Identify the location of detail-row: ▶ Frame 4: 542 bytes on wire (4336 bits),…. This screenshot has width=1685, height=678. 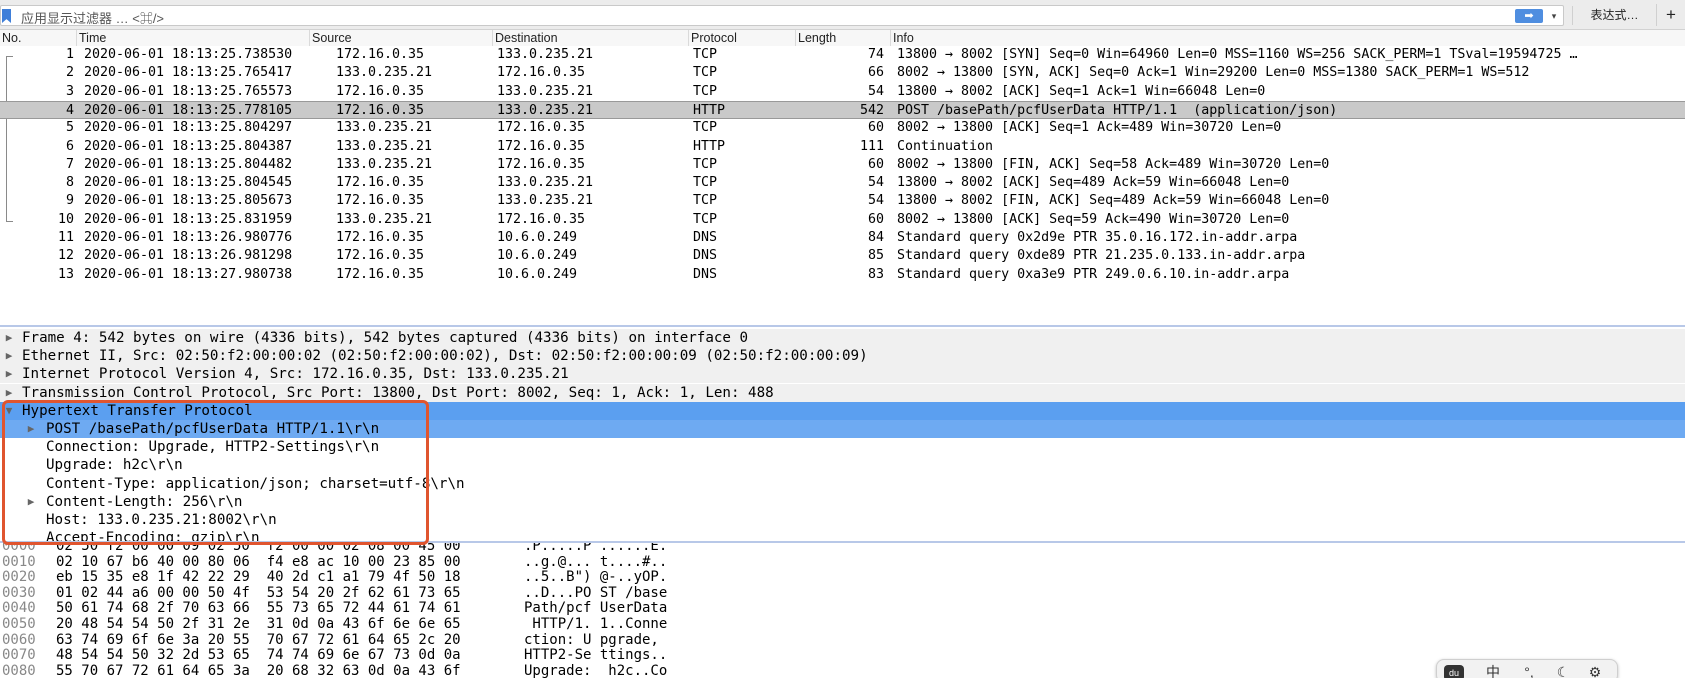
(842, 338).